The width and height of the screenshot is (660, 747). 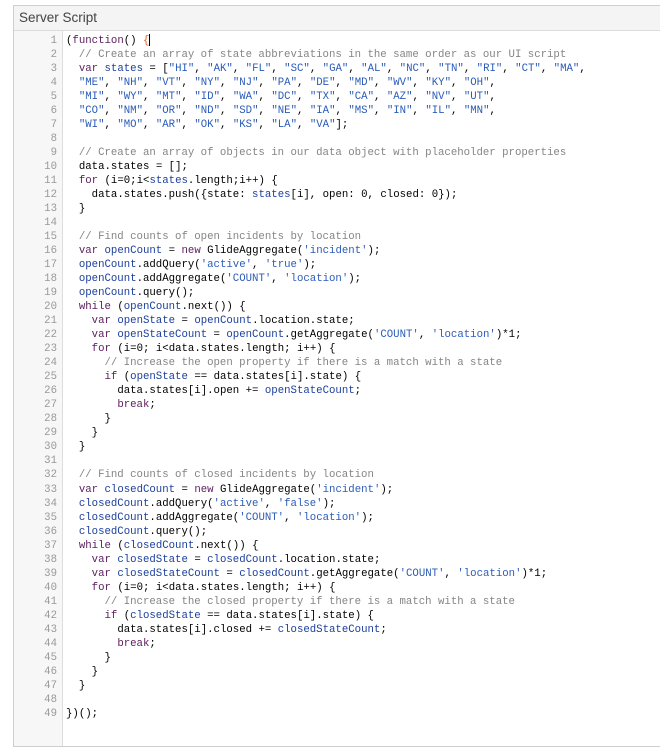 What do you see at coordinates (337, 181) in the screenshot?
I see `code-line: 11 for (i=0;i<states.length;i++) {` at bounding box center [337, 181].